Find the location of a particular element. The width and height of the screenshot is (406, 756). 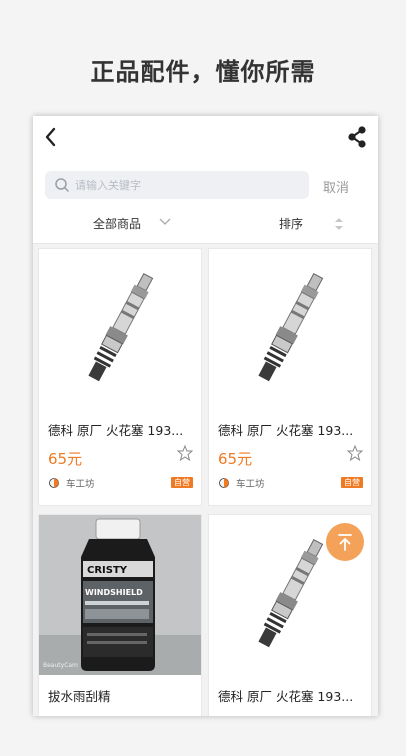

product-name: 拔水雨刮精 is located at coordinates (79, 696).